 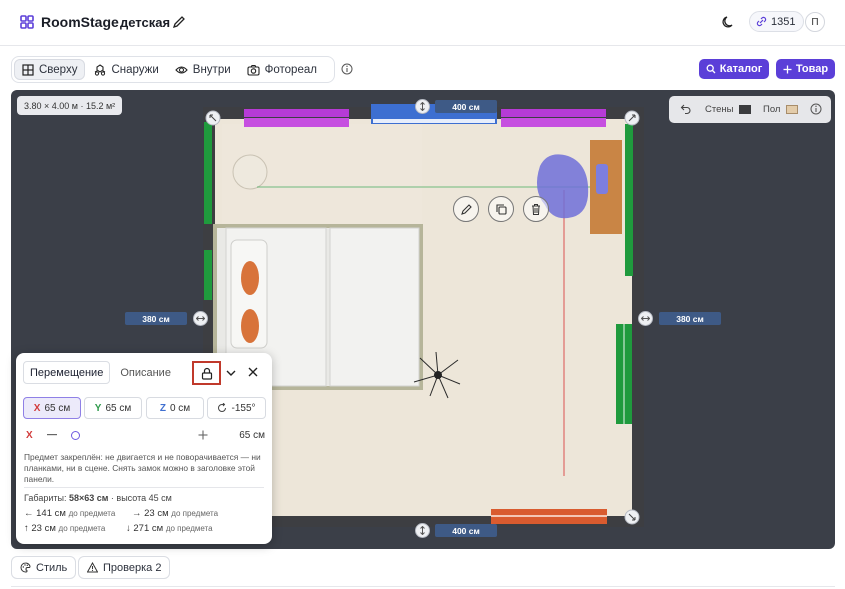 What do you see at coordinates (812, 69) in the screenshot?
I see `product-label: Товар` at bounding box center [812, 69].